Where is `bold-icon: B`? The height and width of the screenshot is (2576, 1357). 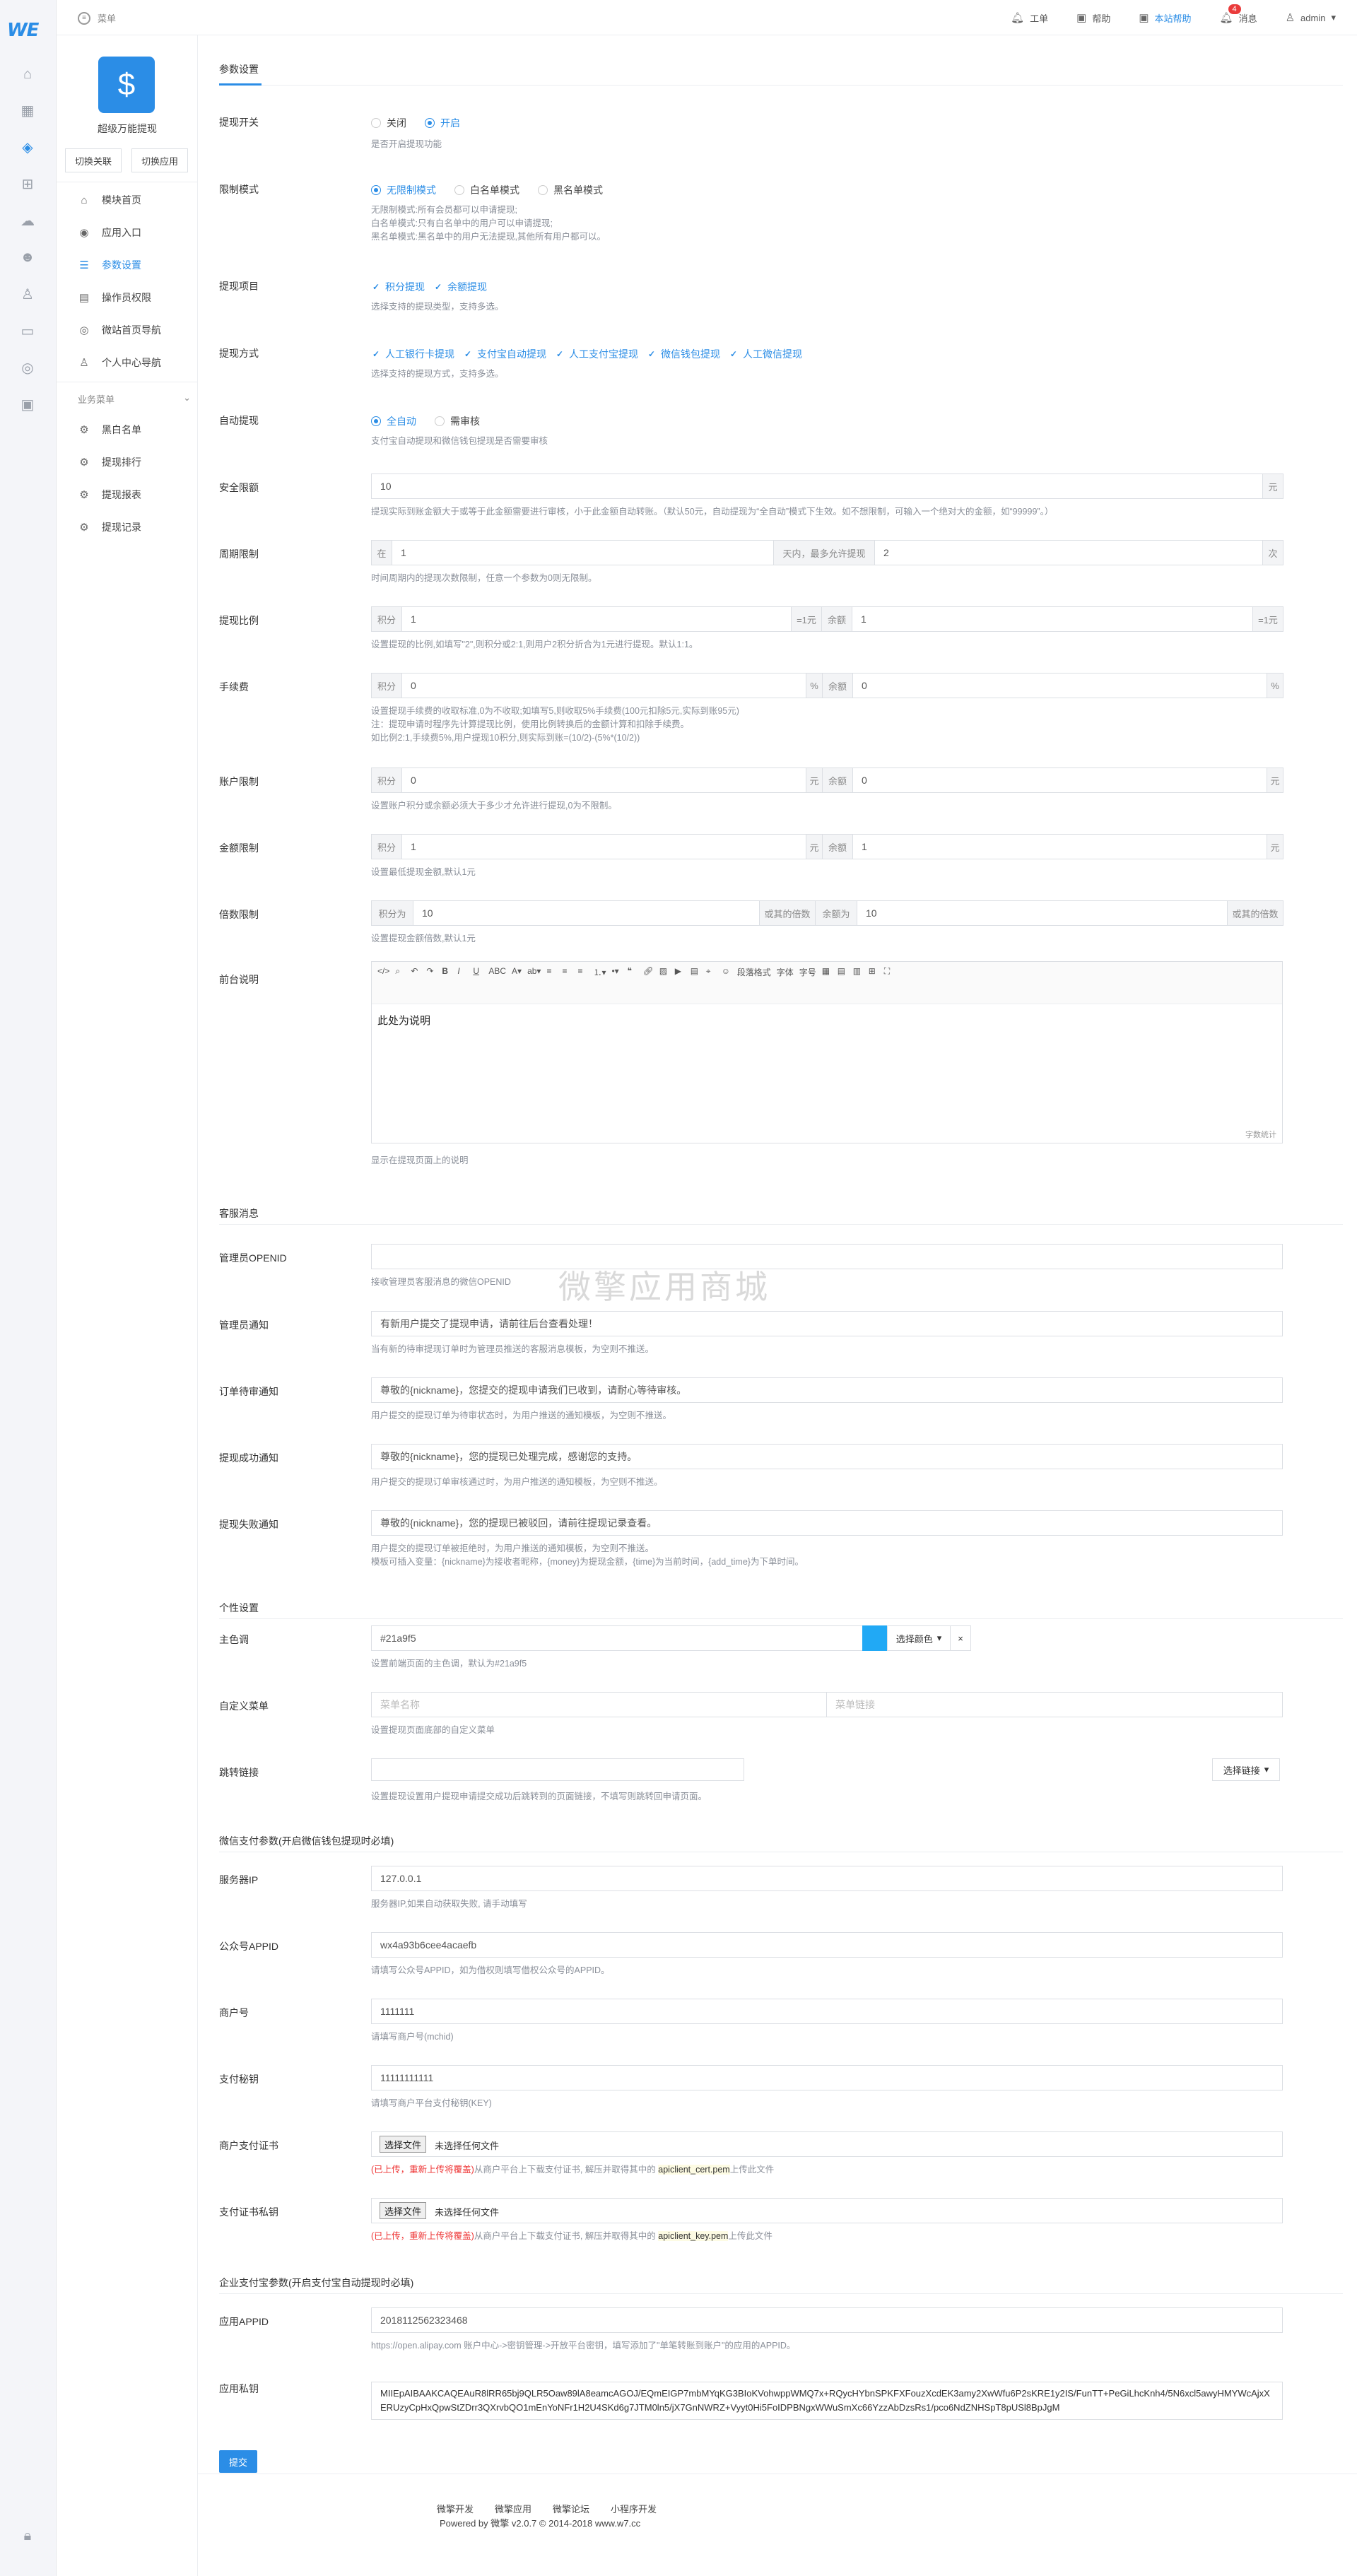 bold-icon: B is located at coordinates (447, 972).